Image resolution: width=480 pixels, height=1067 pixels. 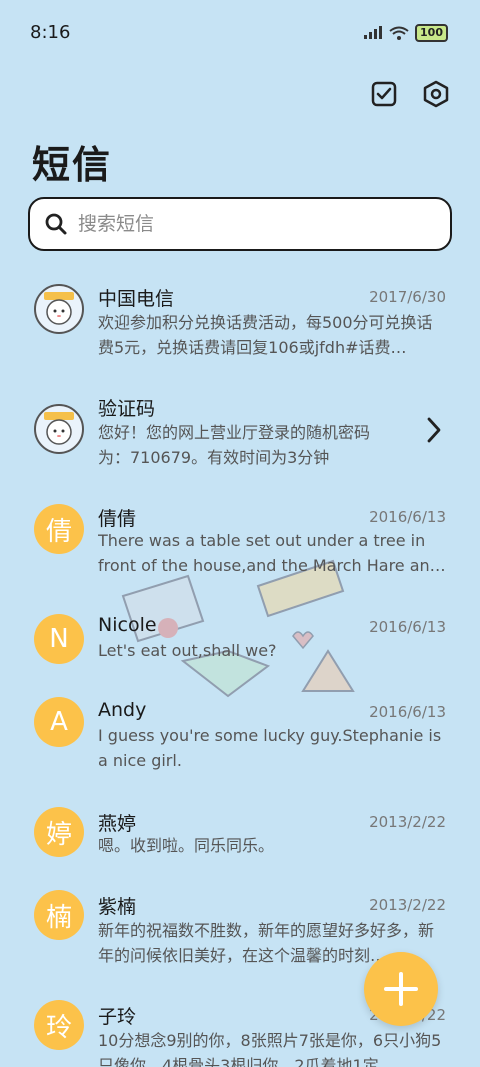 What do you see at coordinates (56, 224) in the screenshot?
I see `search-icon` at bounding box center [56, 224].